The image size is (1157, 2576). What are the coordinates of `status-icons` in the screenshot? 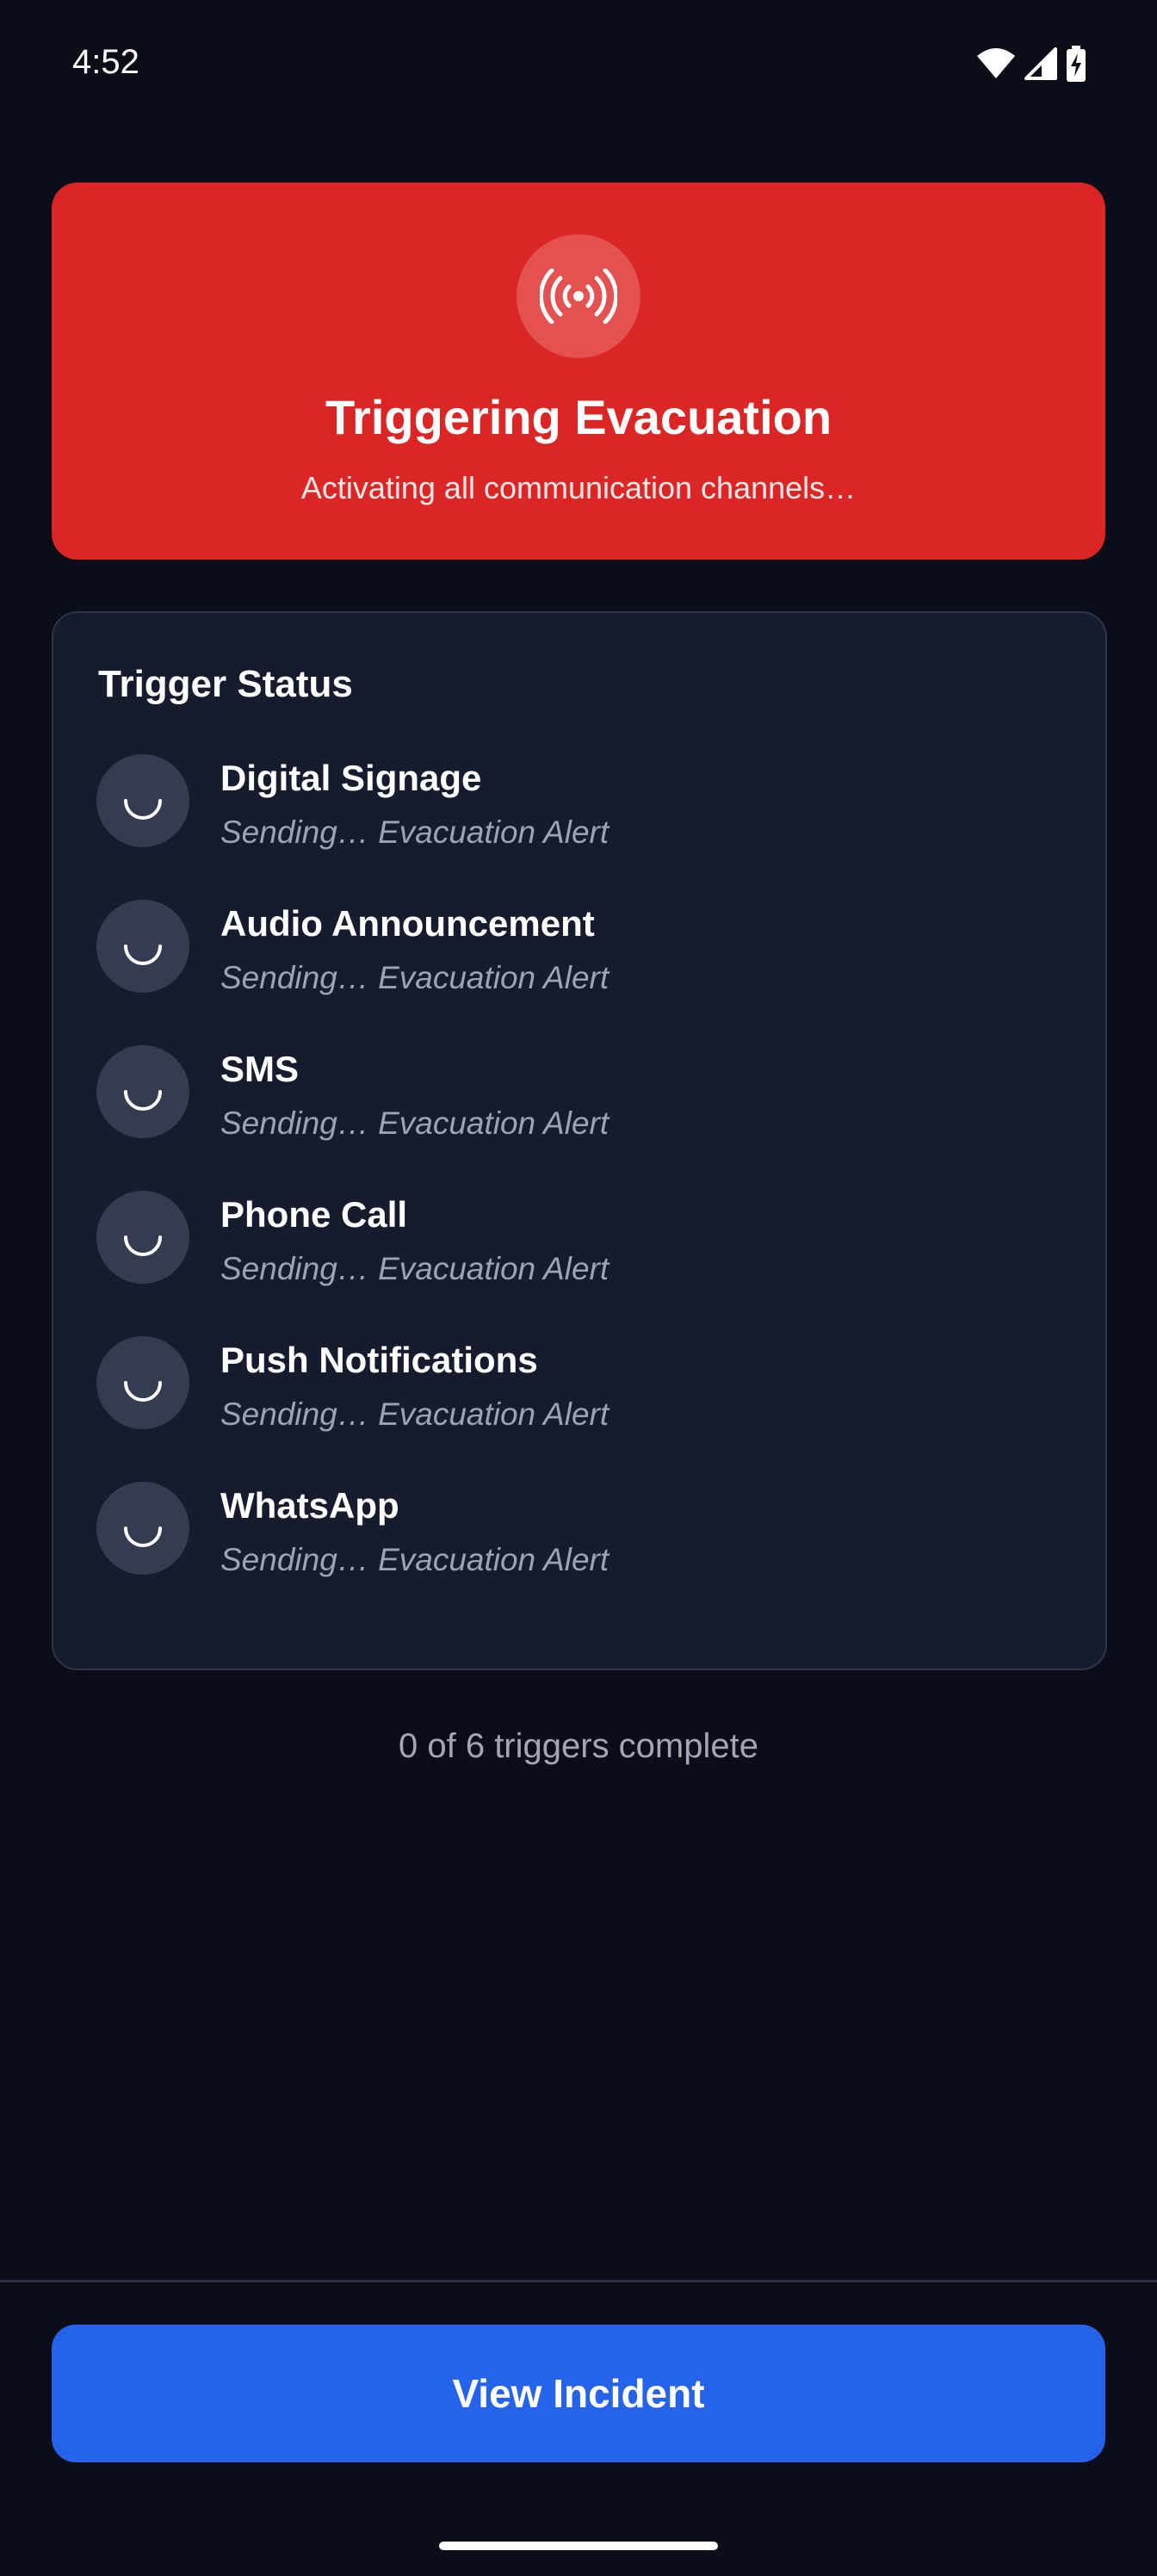 It's located at (1031, 64).